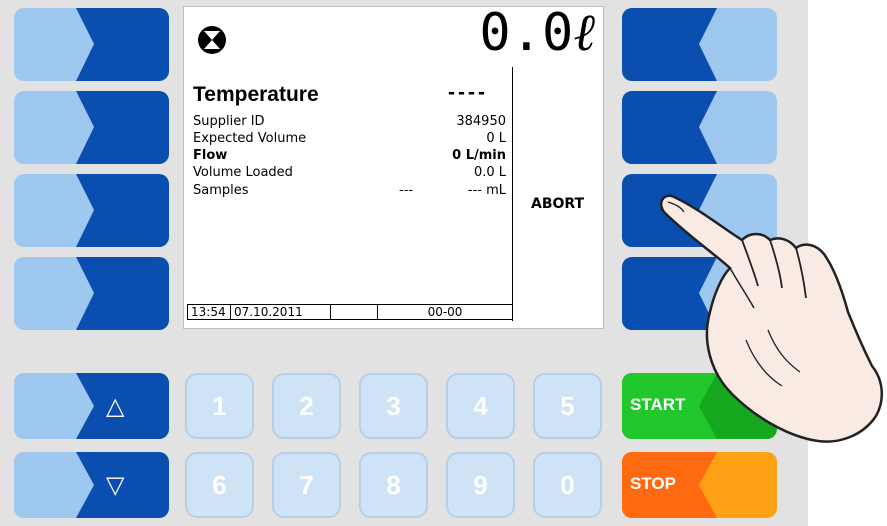 Image resolution: width=887 pixels, height=526 pixels. I want to click on key-4: 4, so click(480, 406).